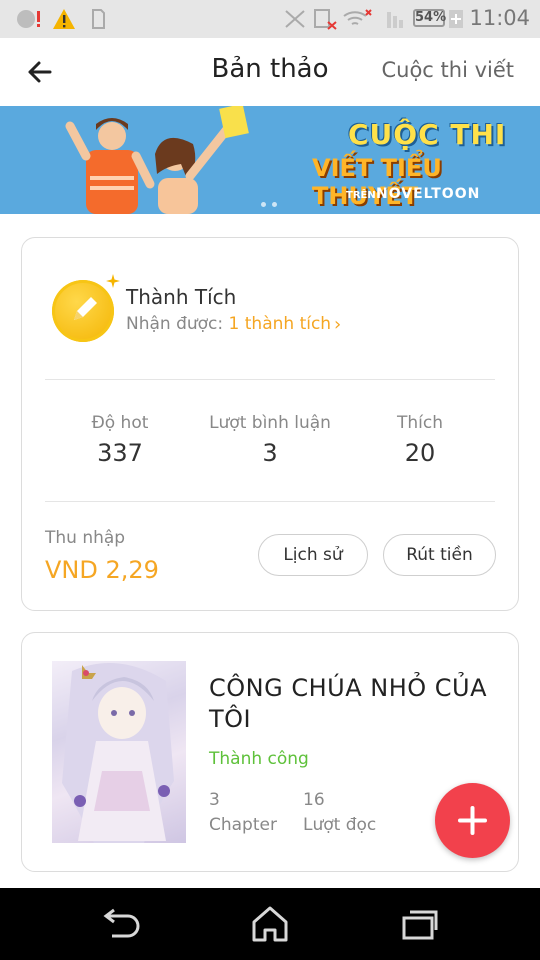 The width and height of the screenshot is (540, 960). Describe the element at coordinates (243, 813) in the screenshot. I see `chapter-count: 3 Chapter` at that location.